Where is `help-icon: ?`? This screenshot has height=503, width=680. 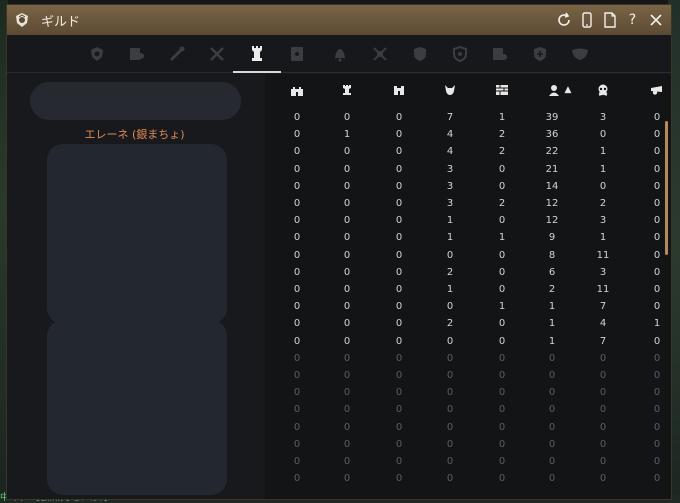
help-icon: ? is located at coordinates (632, 19).